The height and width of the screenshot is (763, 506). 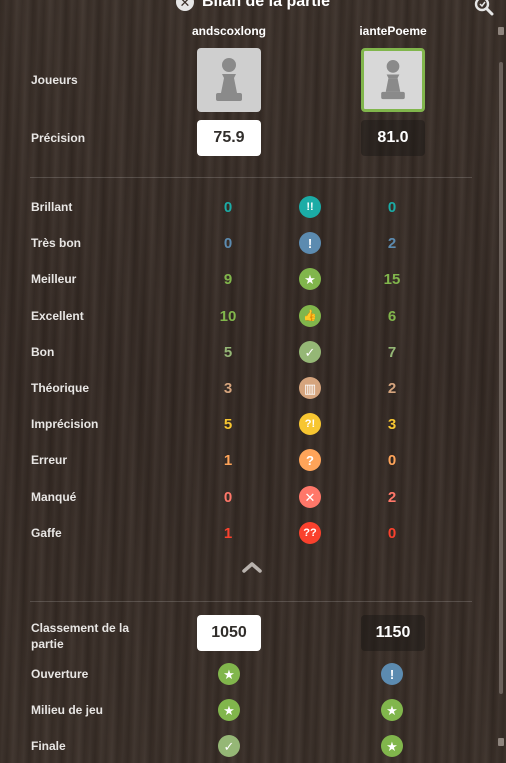 I want to click on black-move-count: 6, so click(x=392, y=316).